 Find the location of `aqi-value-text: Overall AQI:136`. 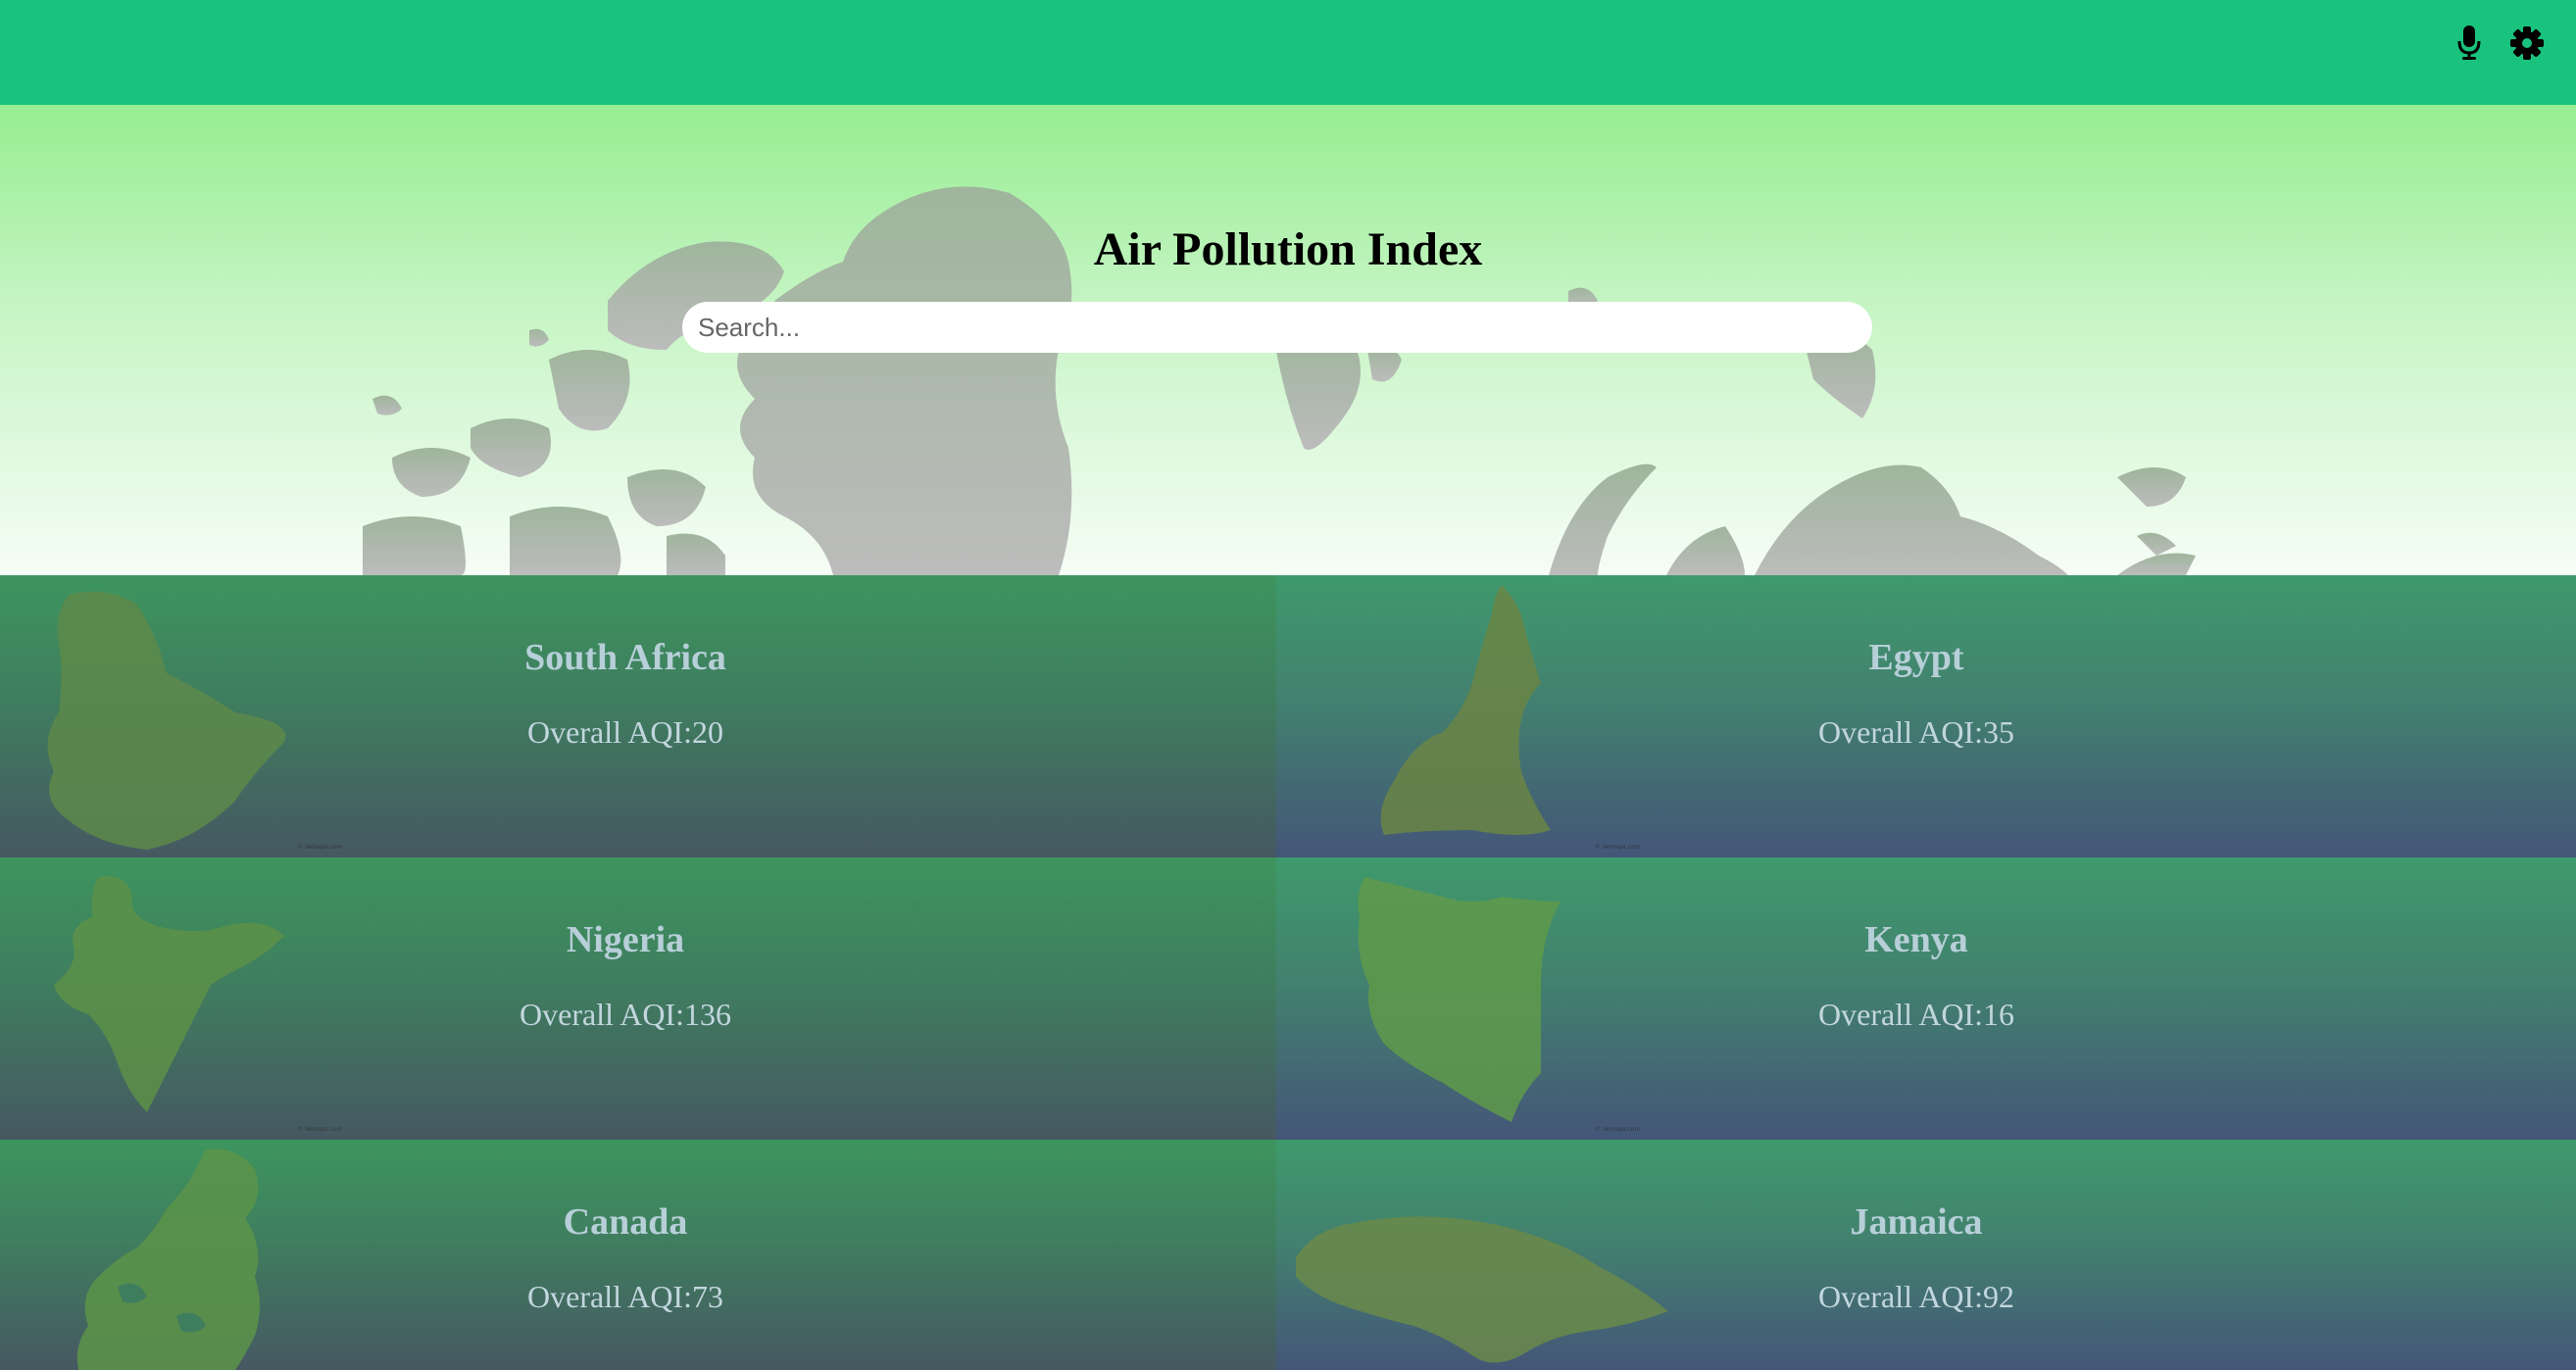

aqi-value-text: Overall AQI:136 is located at coordinates (625, 1014).